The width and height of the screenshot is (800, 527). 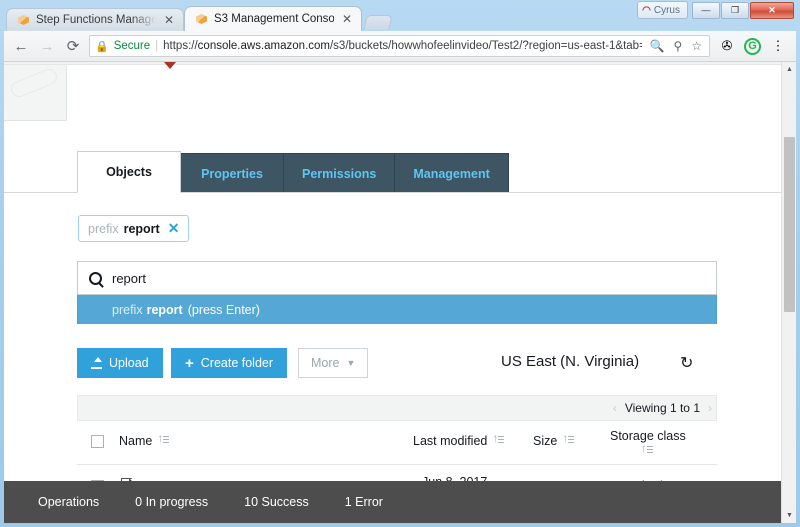 What do you see at coordinates (189, 363) in the screenshot?
I see `plus-icon: +` at bounding box center [189, 363].